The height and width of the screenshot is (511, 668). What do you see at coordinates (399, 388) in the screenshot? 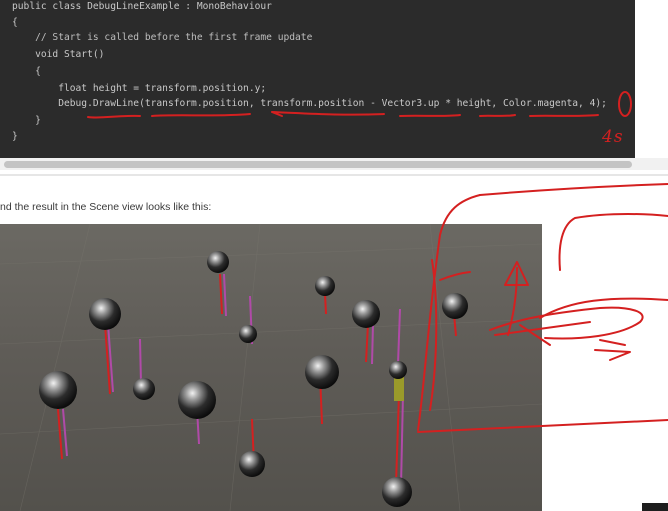
I see `yellow-gizmo` at bounding box center [399, 388].